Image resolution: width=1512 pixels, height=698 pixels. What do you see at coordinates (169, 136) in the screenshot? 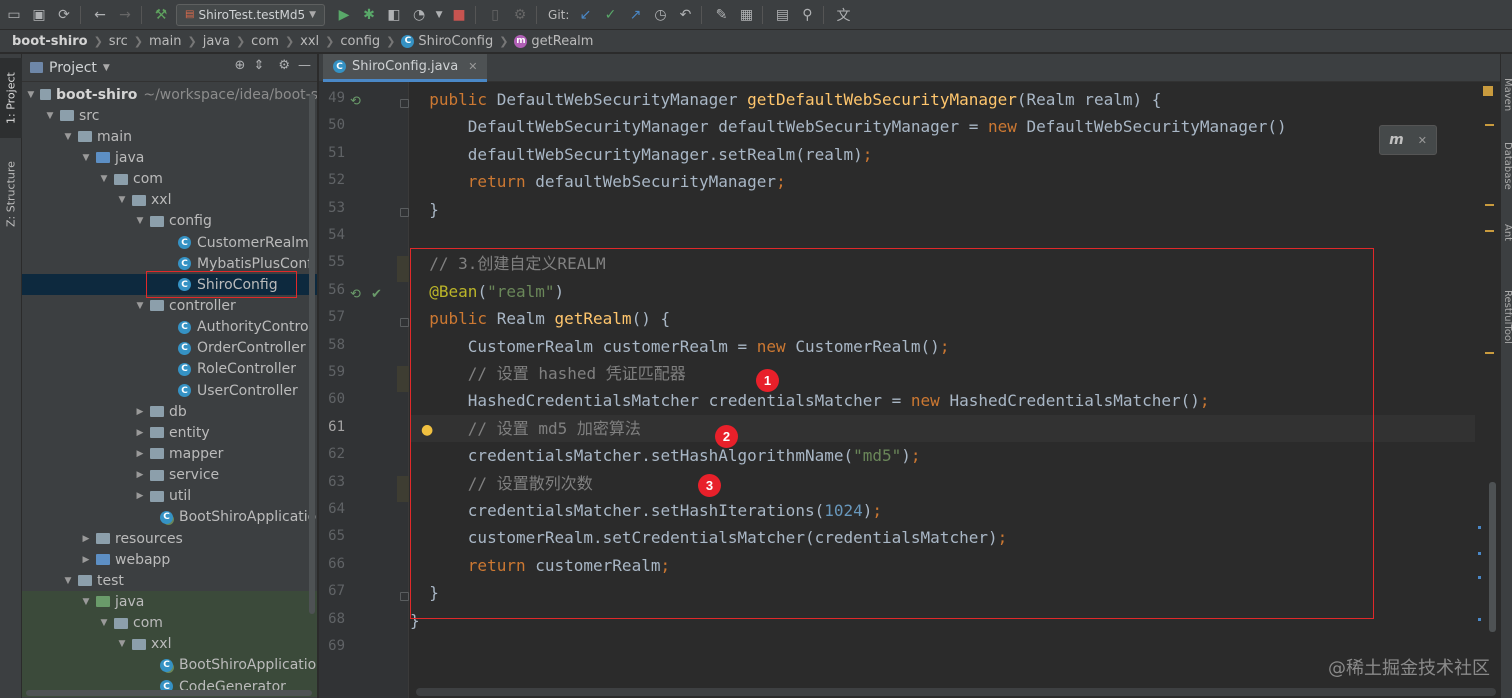
I see `tree-row: ▼ main` at bounding box center [169, 136].